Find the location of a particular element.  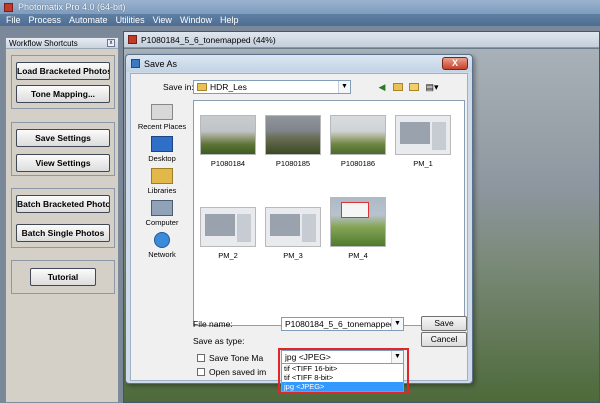

workflow-group-tutorial: Tutorial is located at coordinates (63, 277).